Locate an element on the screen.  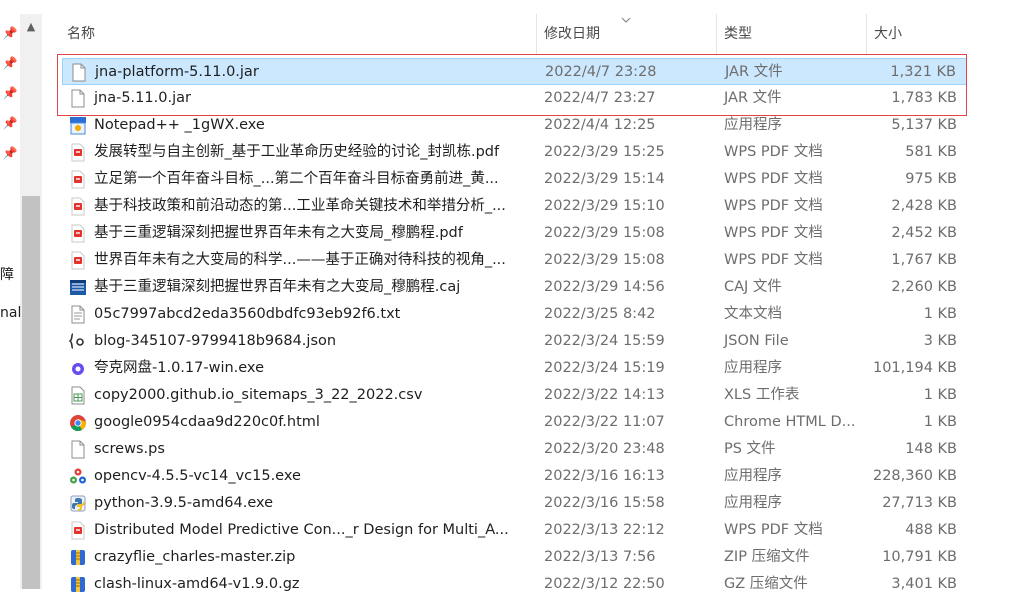
file-name: google0954cdaa9d220c0f.html is located at coordinates (207, 422).